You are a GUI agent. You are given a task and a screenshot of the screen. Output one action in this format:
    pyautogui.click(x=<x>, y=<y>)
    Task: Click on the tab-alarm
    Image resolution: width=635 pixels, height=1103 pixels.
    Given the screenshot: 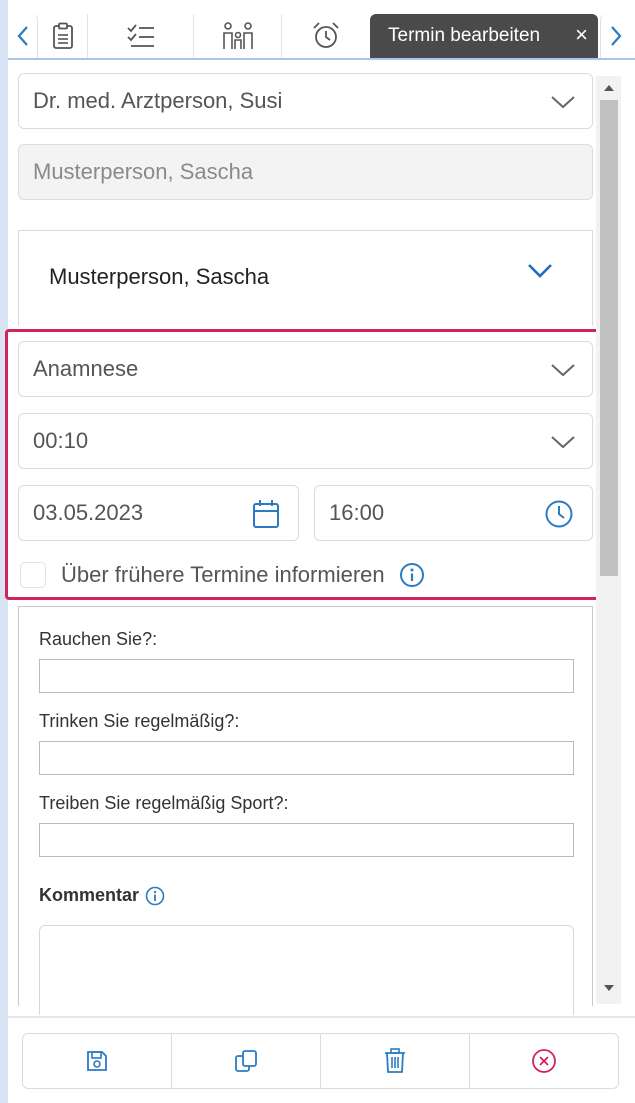 What is the action you would take?
    pyautogui.click(x=326, y=36)
    